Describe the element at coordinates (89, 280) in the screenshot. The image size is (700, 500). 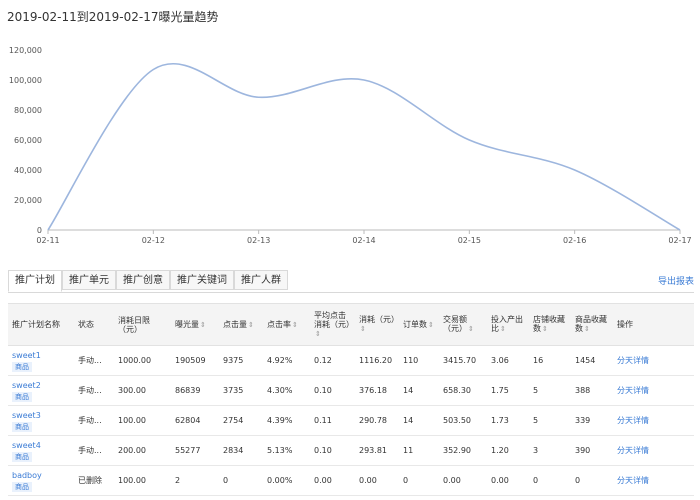
I see `tab-unit: 推广单元` at that location.